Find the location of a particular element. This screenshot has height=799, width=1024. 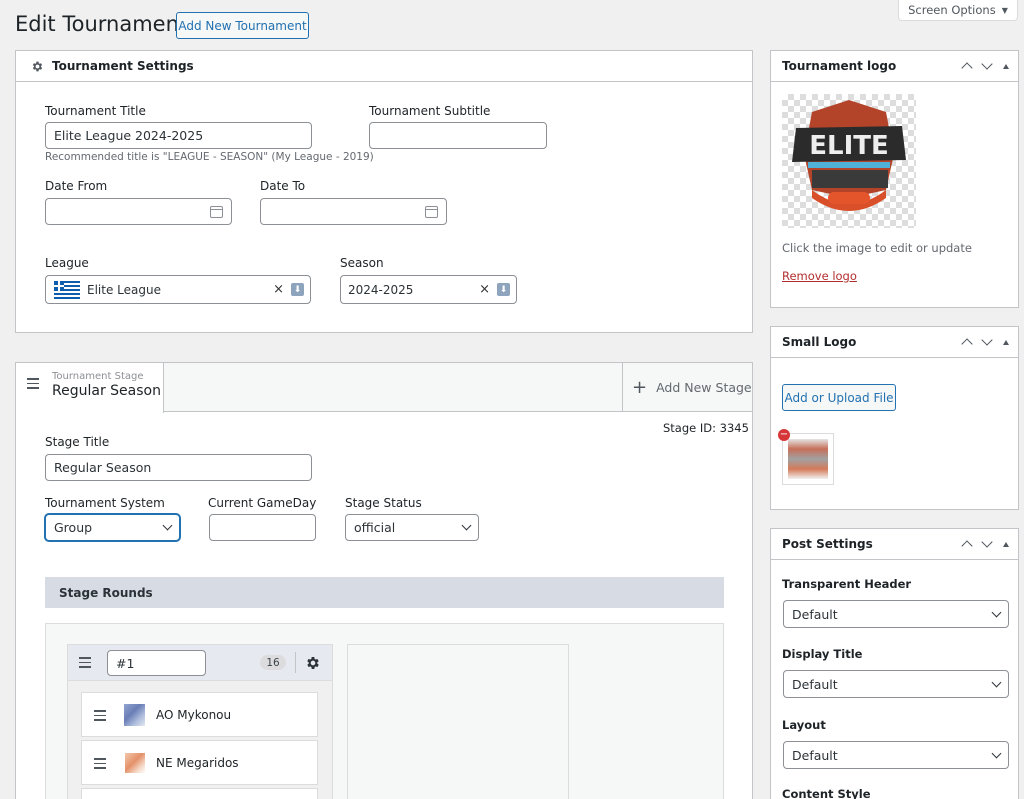

greek-flag-icon is located at coordinates (67, 289).